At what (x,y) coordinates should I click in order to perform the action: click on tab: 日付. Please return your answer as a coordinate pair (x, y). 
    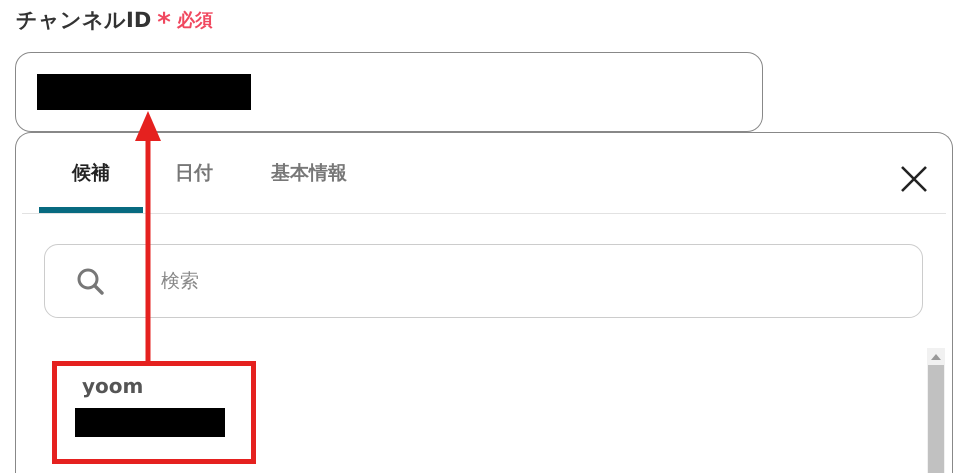
    Looking at the image, I should click on (194, 186).